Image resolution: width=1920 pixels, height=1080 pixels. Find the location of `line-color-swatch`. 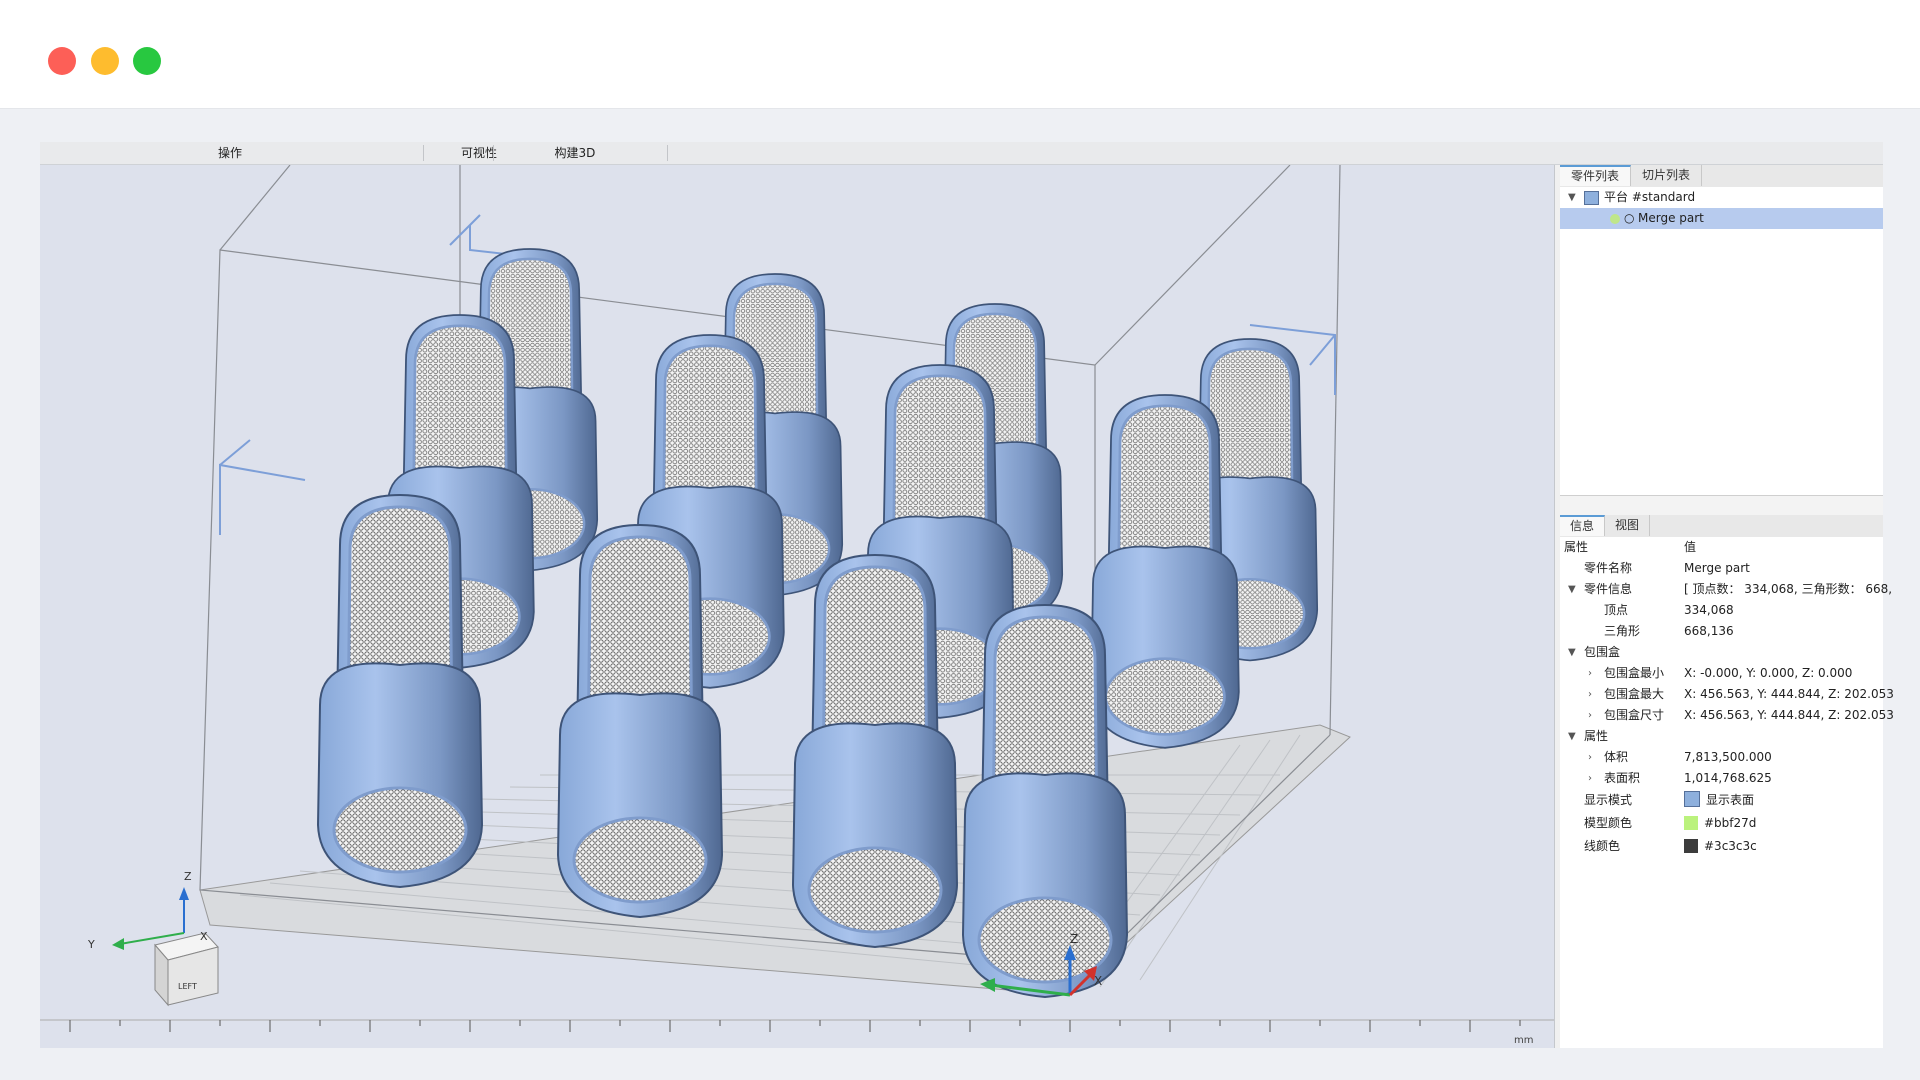

line-color-swatch is located at coordinates (1691, 846).